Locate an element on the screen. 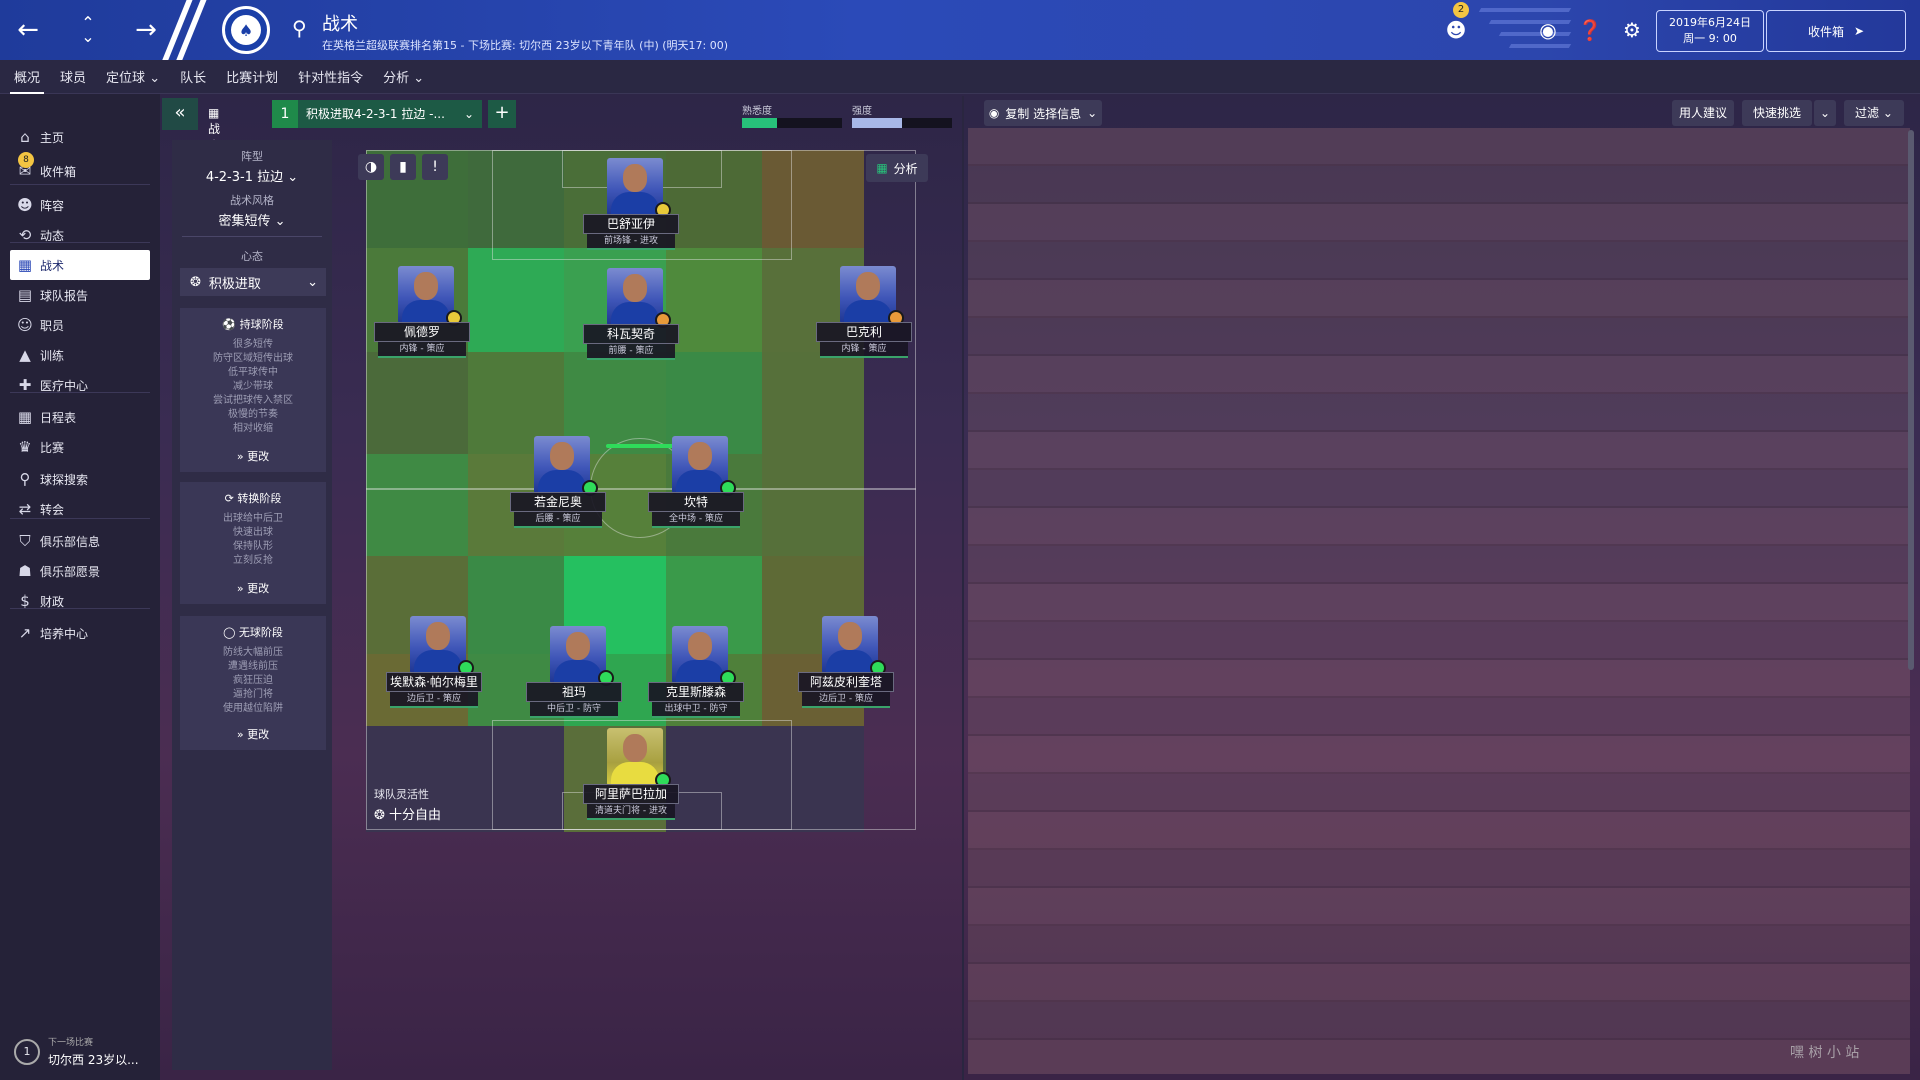 This screenshot has height=1080, width=1920. player-name: 克里斯滕森 is located at coordinates (696, 692).